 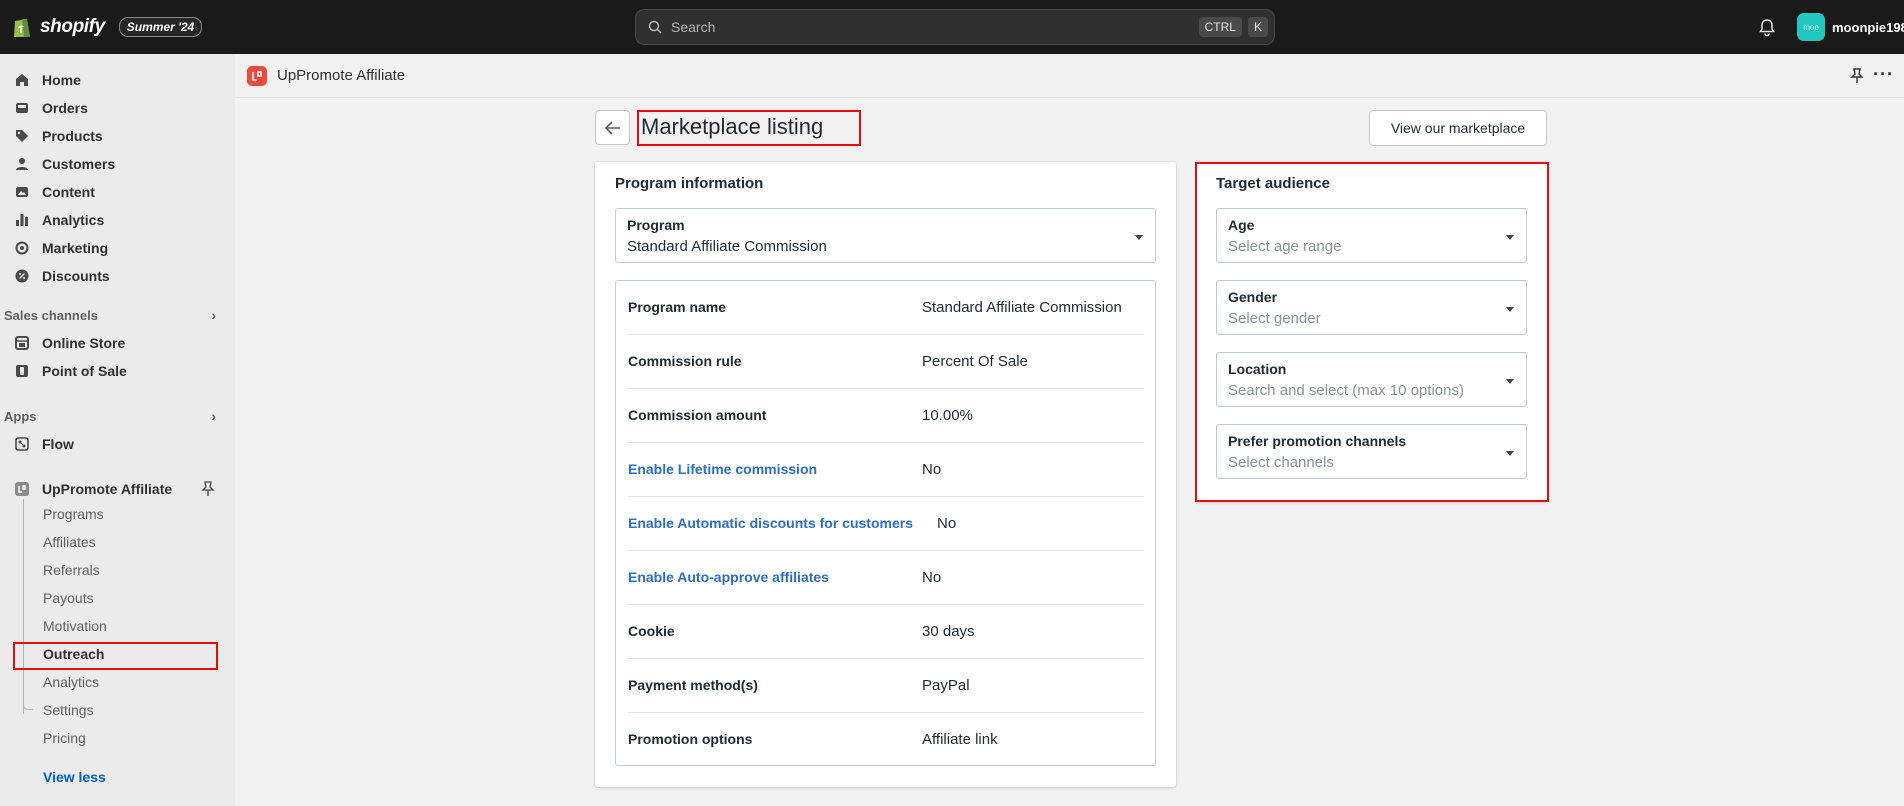 I want to click on sidebar-item-orders: Orders, so click(x=116, y=108).